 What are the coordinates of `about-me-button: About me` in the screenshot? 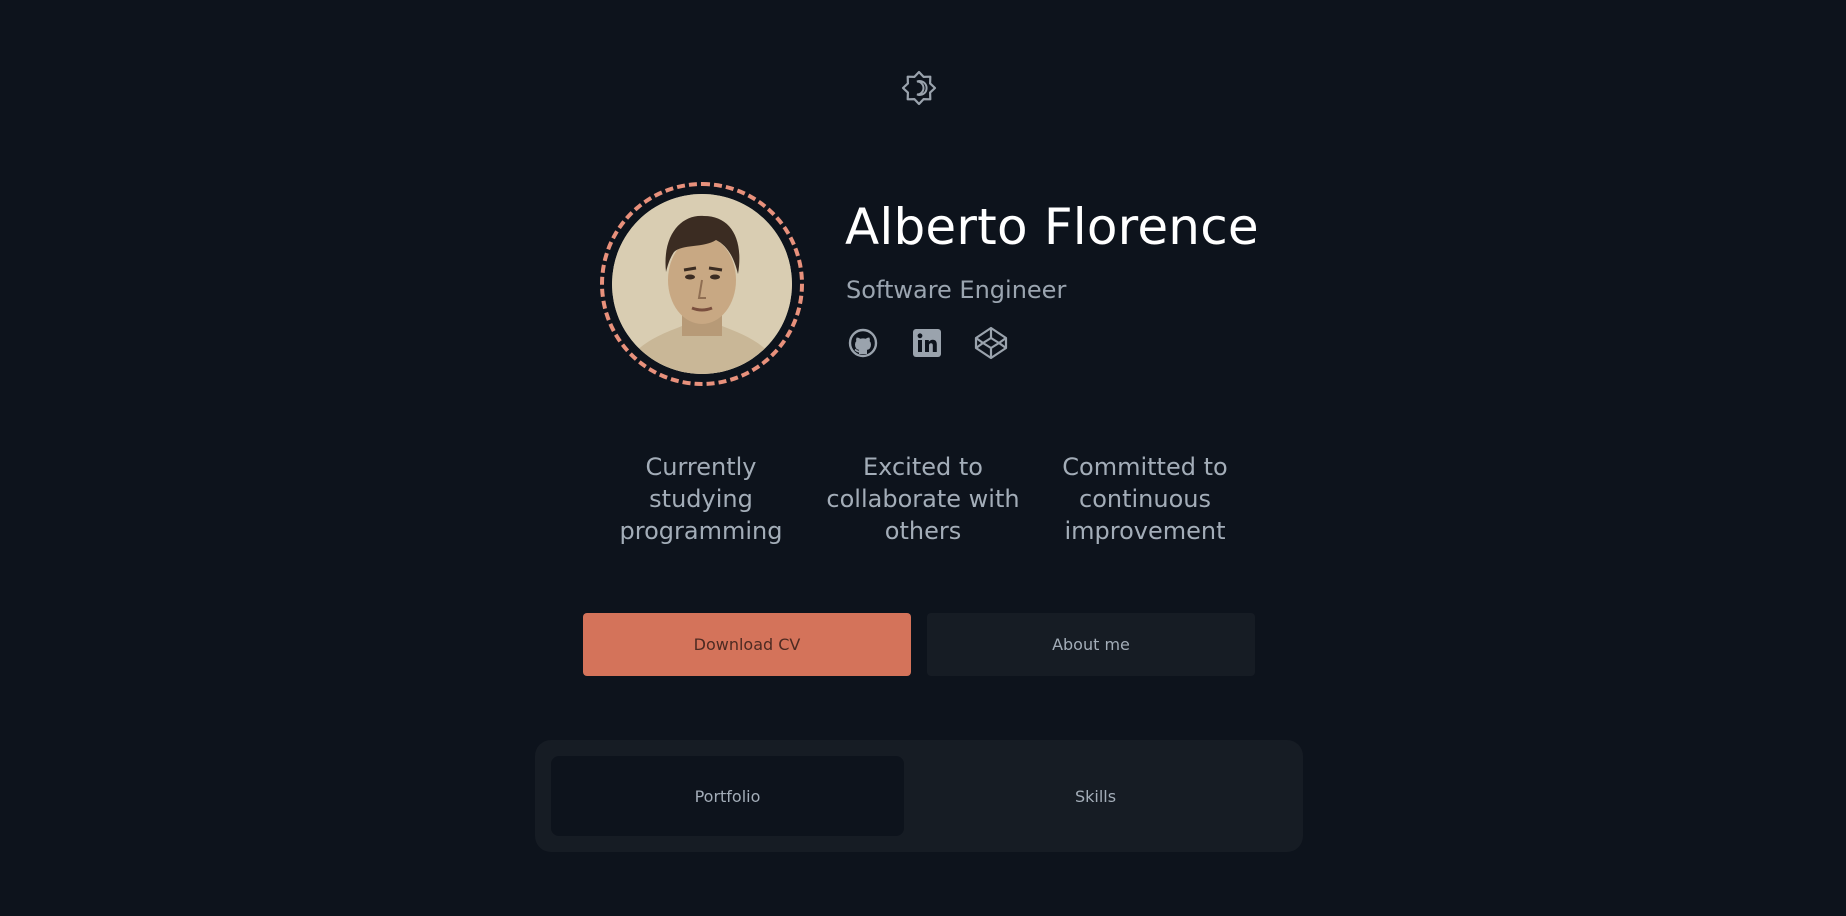 It's located at (1091, 644).